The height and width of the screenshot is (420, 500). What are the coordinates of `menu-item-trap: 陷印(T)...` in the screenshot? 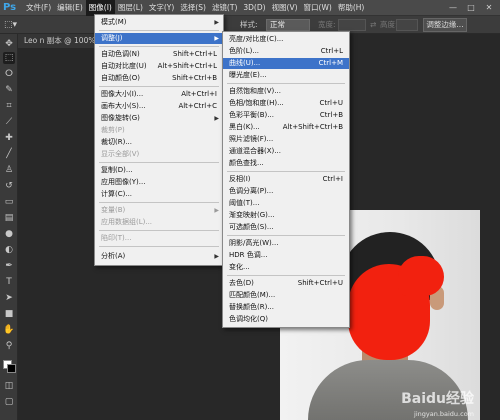 It's located at (159, 238).